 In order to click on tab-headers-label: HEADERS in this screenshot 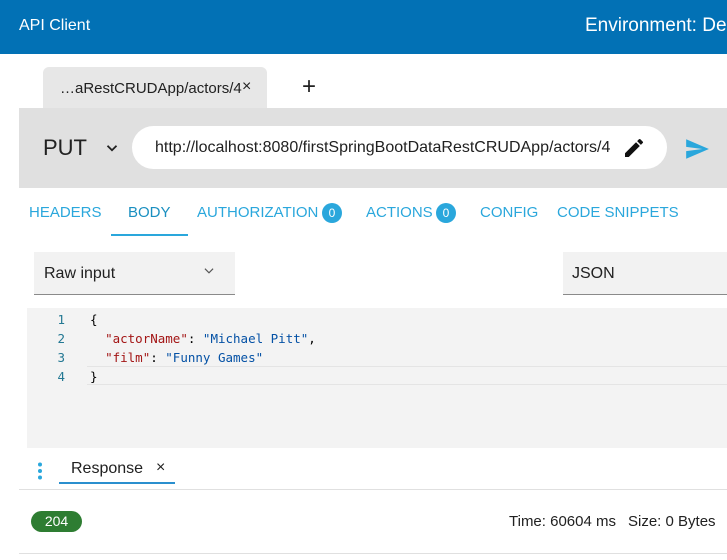, I will do `click(65, 212)`.